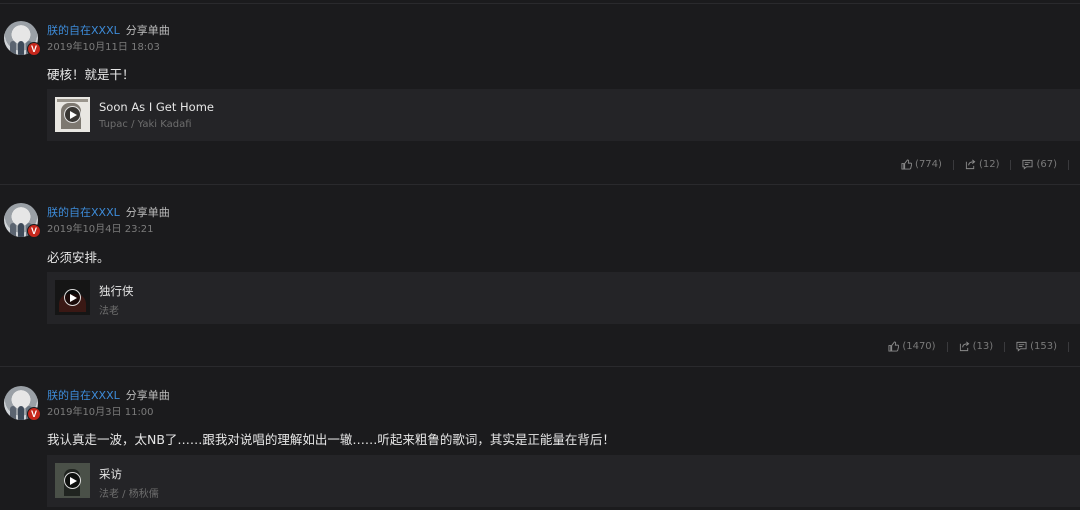 This screenshot has width=1080, height=510. Describe the element at coordinates (928, 164) in the screenshot. I see `like-count: (774)` at that location.